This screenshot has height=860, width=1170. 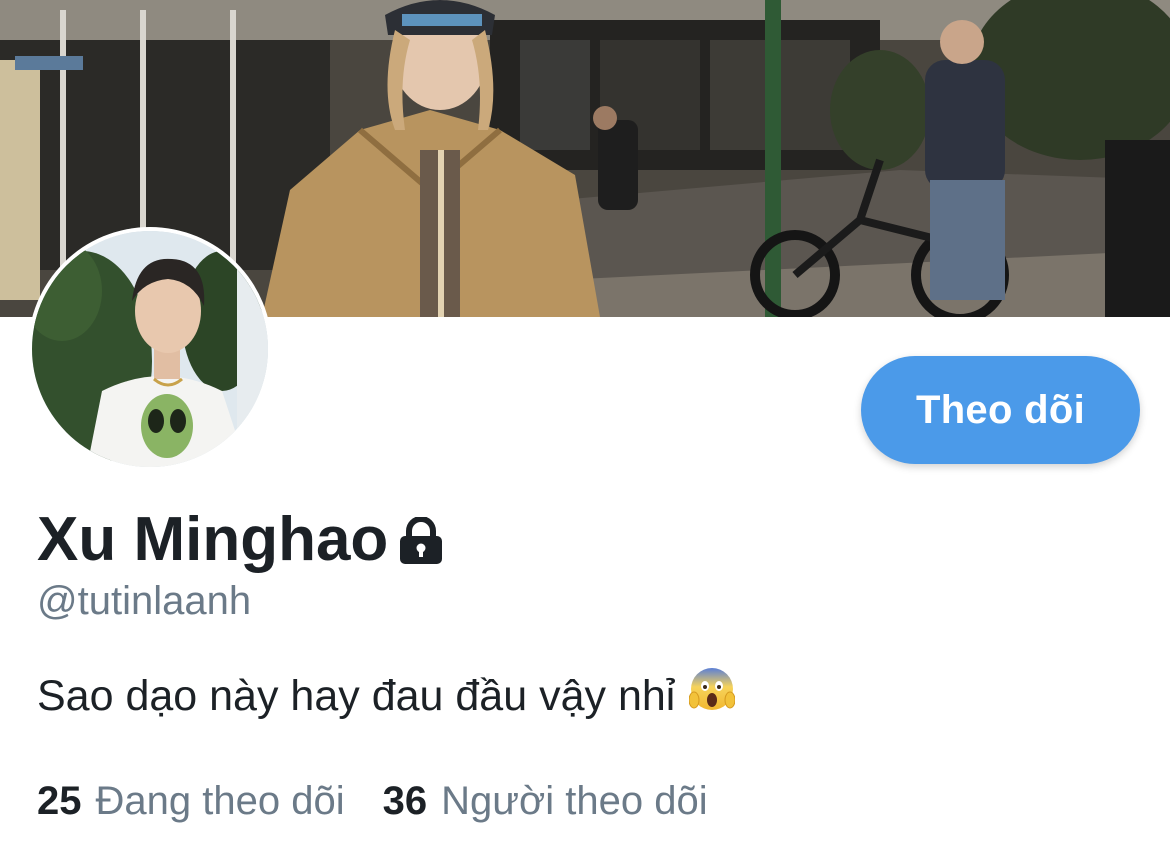 I want to click on profile-handle: @tutinlaanh, so click(x=144, y=601).